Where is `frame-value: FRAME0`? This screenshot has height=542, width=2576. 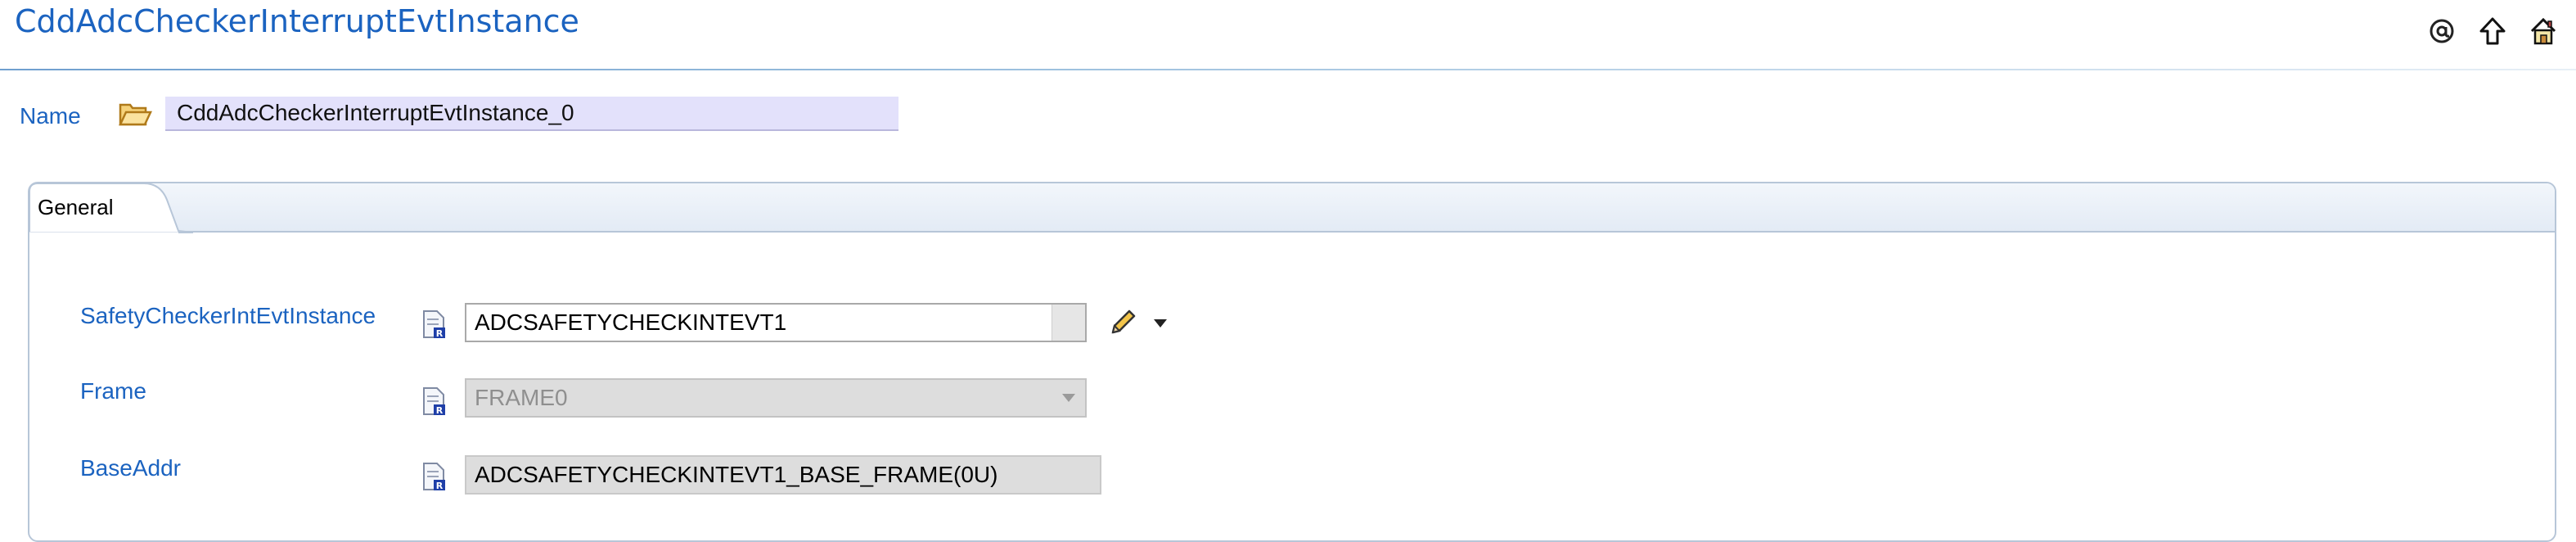 frame-value: FRAME0 is located at coordinates (521, 397).